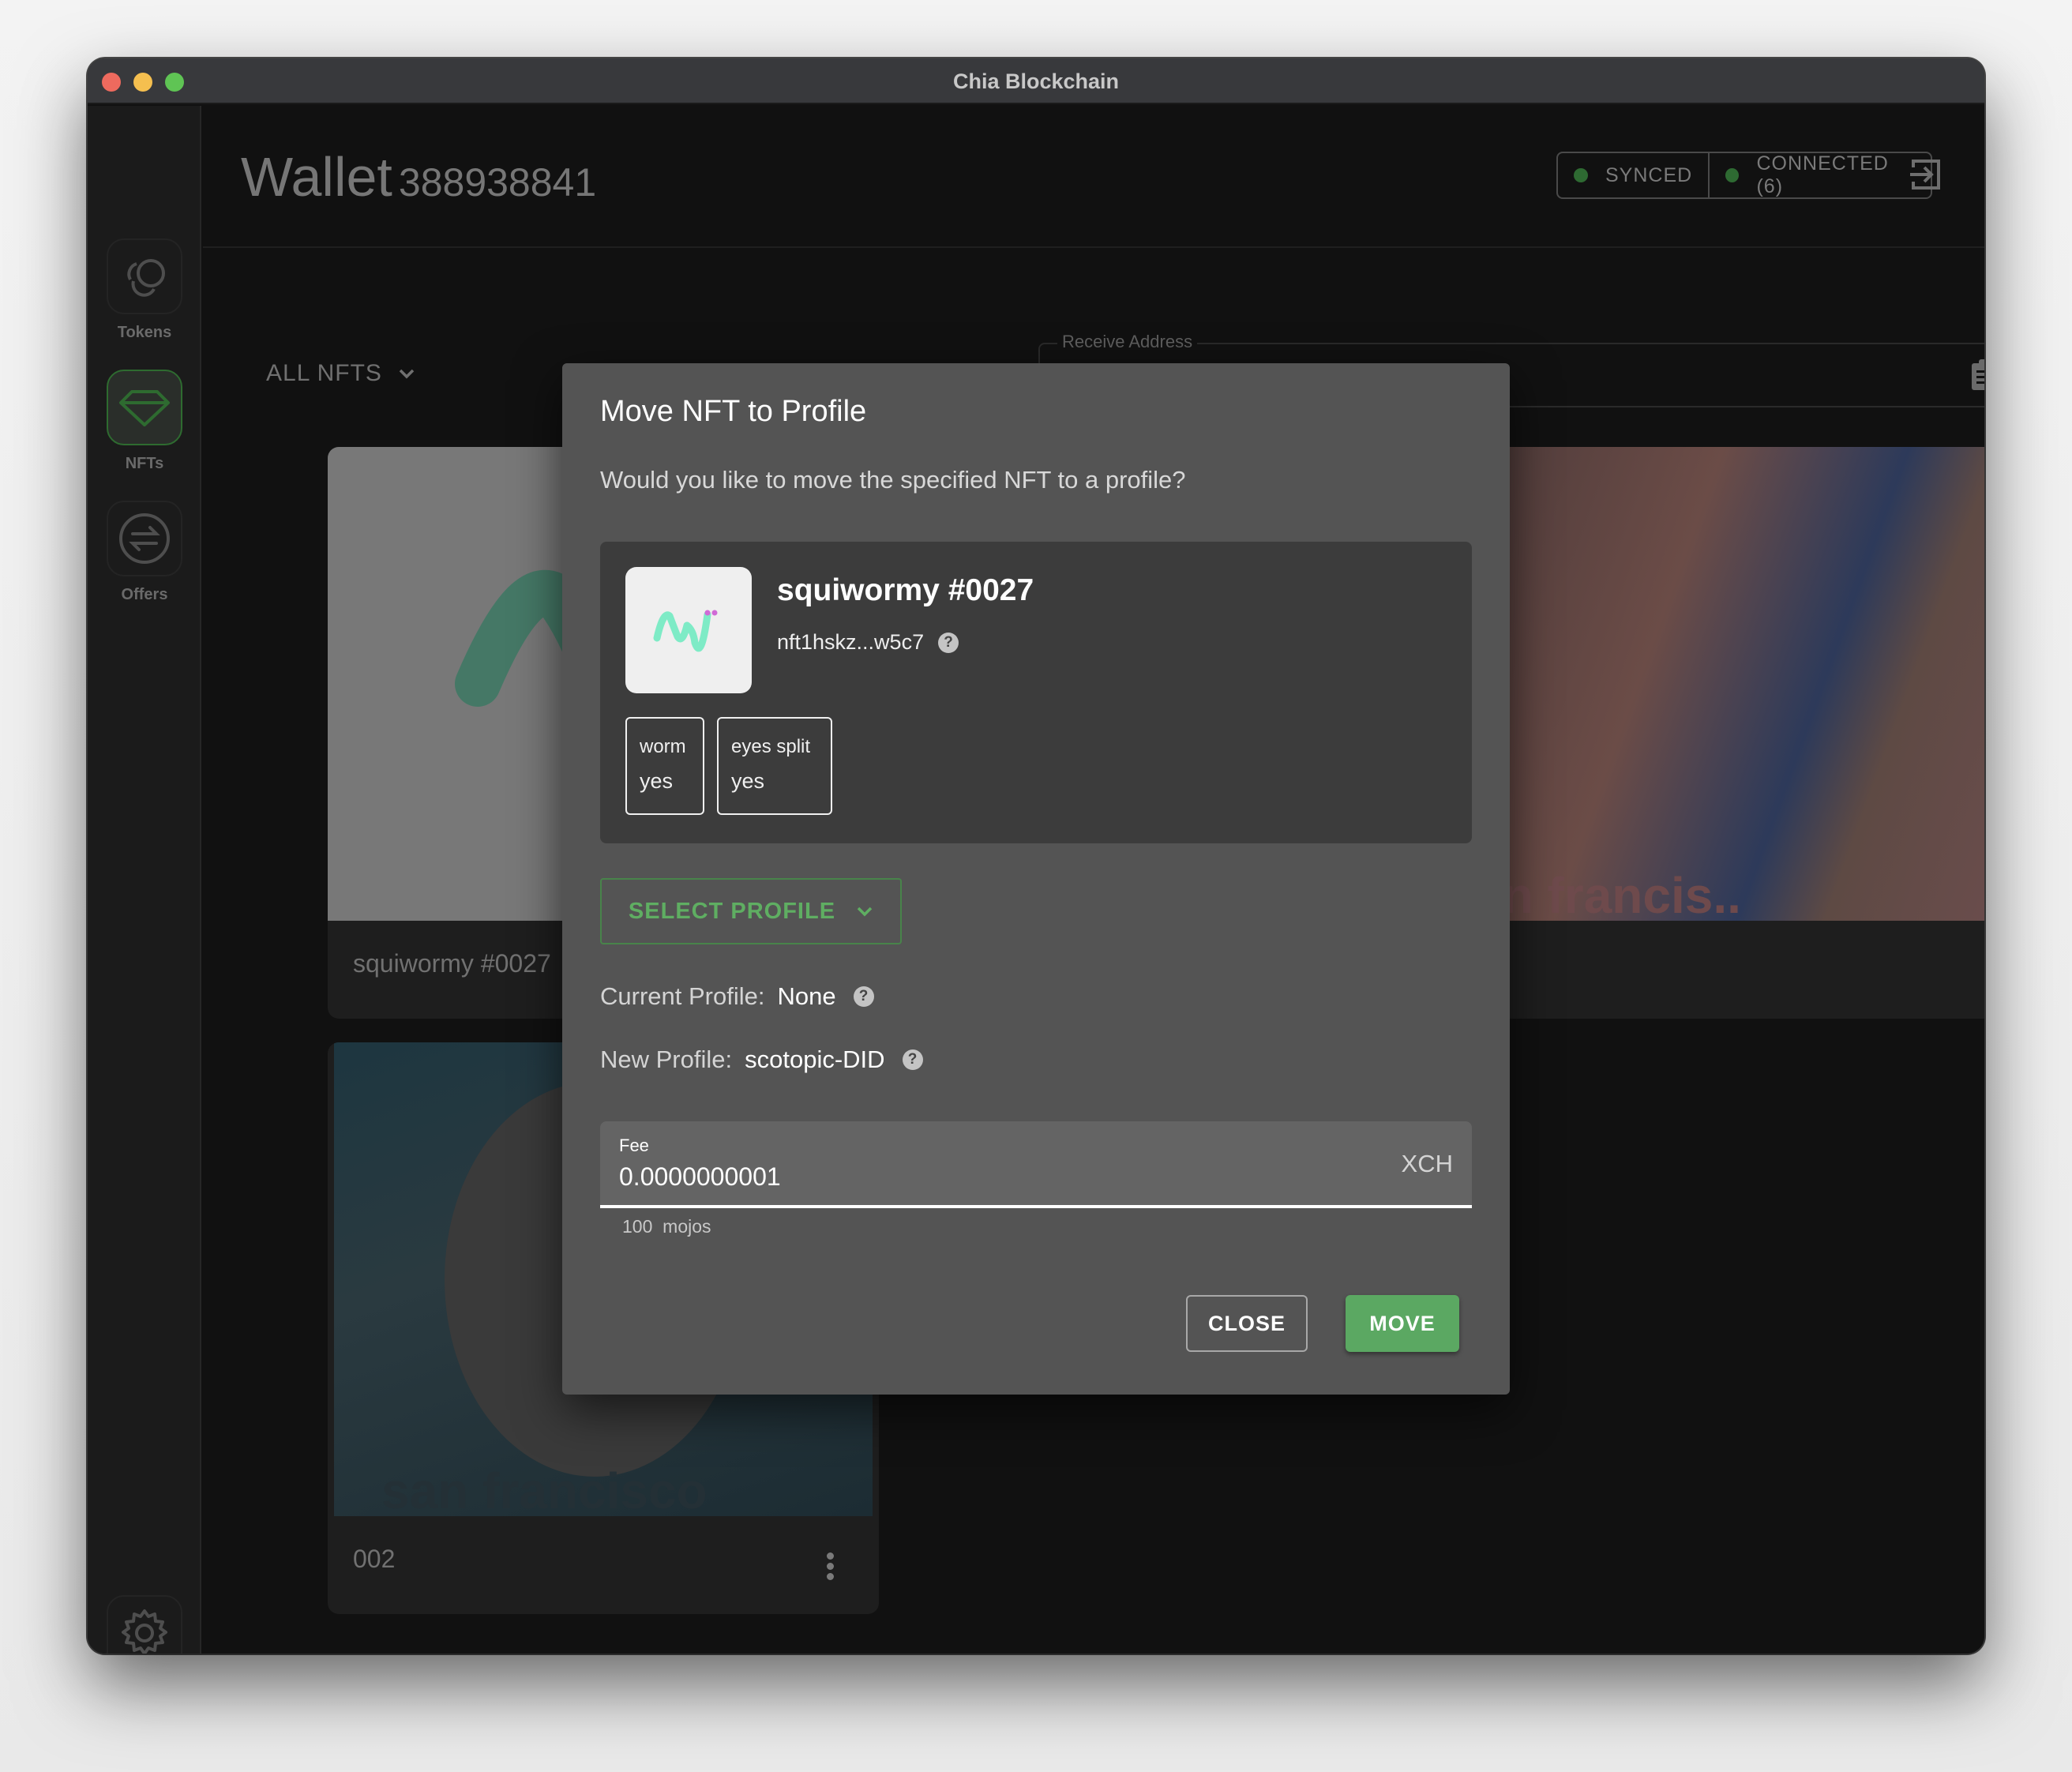  Describe the element at coordinates (637, 1226) in the screenshot. I see `fee-mojos-amount: 100` at that location.